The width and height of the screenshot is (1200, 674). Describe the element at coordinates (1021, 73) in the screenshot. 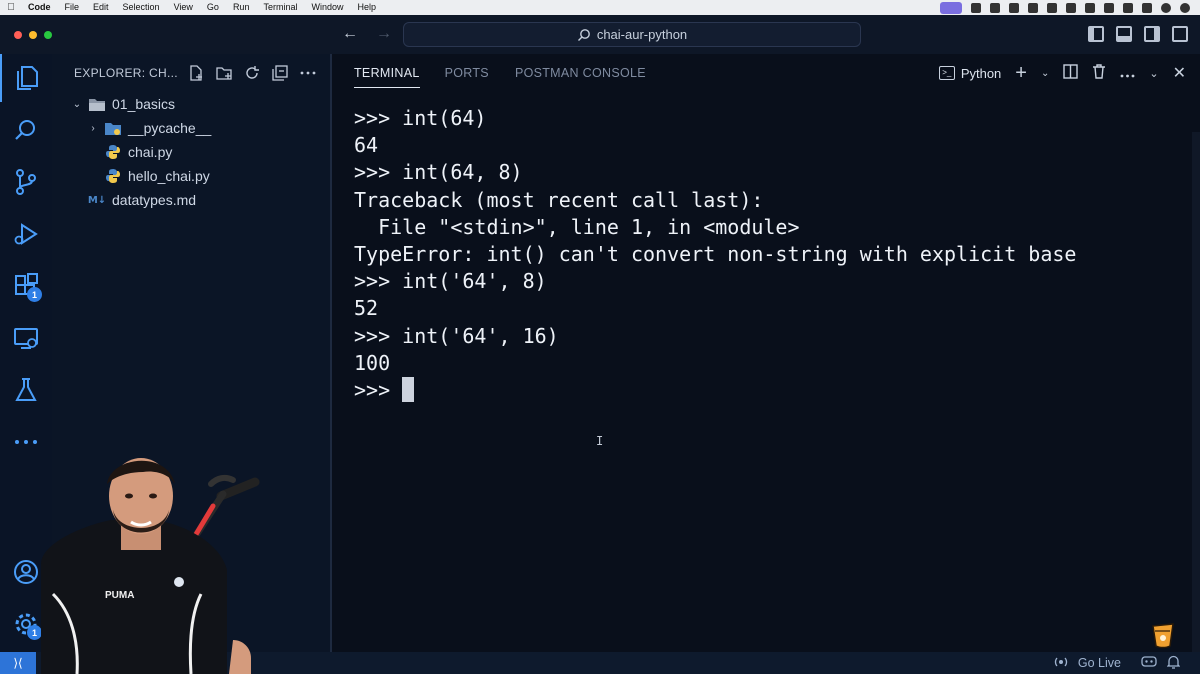

I see `new-terminal-icon: +` at that location.